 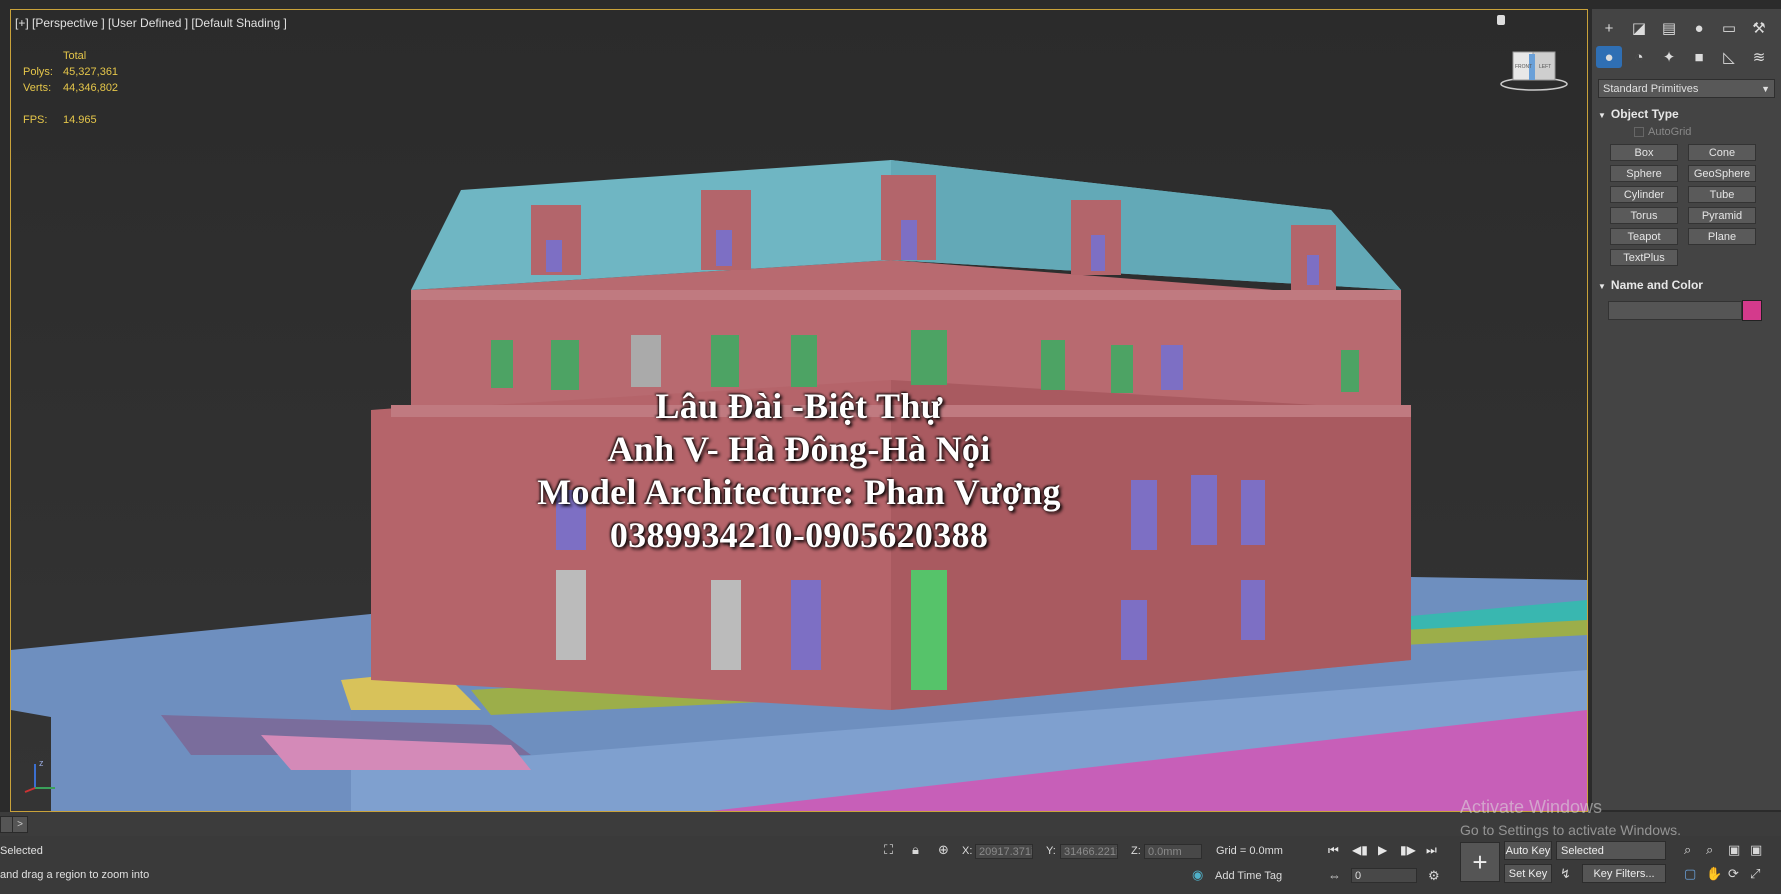 What do you see at coordinates (1656, 285) in the screenshot?
I see `name-color-title: Name and Color` at bounding box center [1656, 285].